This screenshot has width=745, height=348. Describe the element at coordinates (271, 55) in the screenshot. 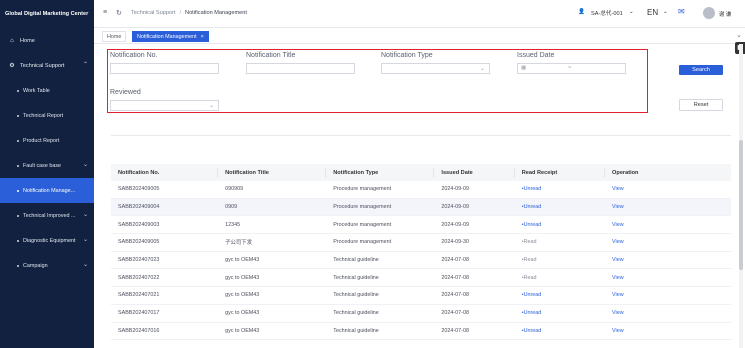

I see `notification-title-label: Notification Title` at that location.